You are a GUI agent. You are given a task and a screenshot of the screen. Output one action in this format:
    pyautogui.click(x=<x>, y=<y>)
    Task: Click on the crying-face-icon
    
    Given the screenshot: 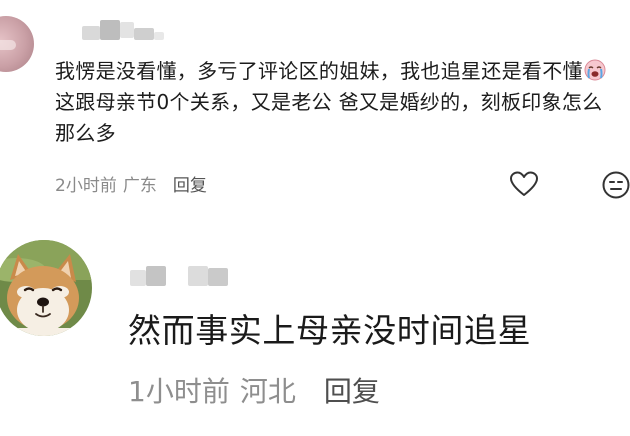 What is the action you would take?
    pyautogui.click(x=595, y=70)
    